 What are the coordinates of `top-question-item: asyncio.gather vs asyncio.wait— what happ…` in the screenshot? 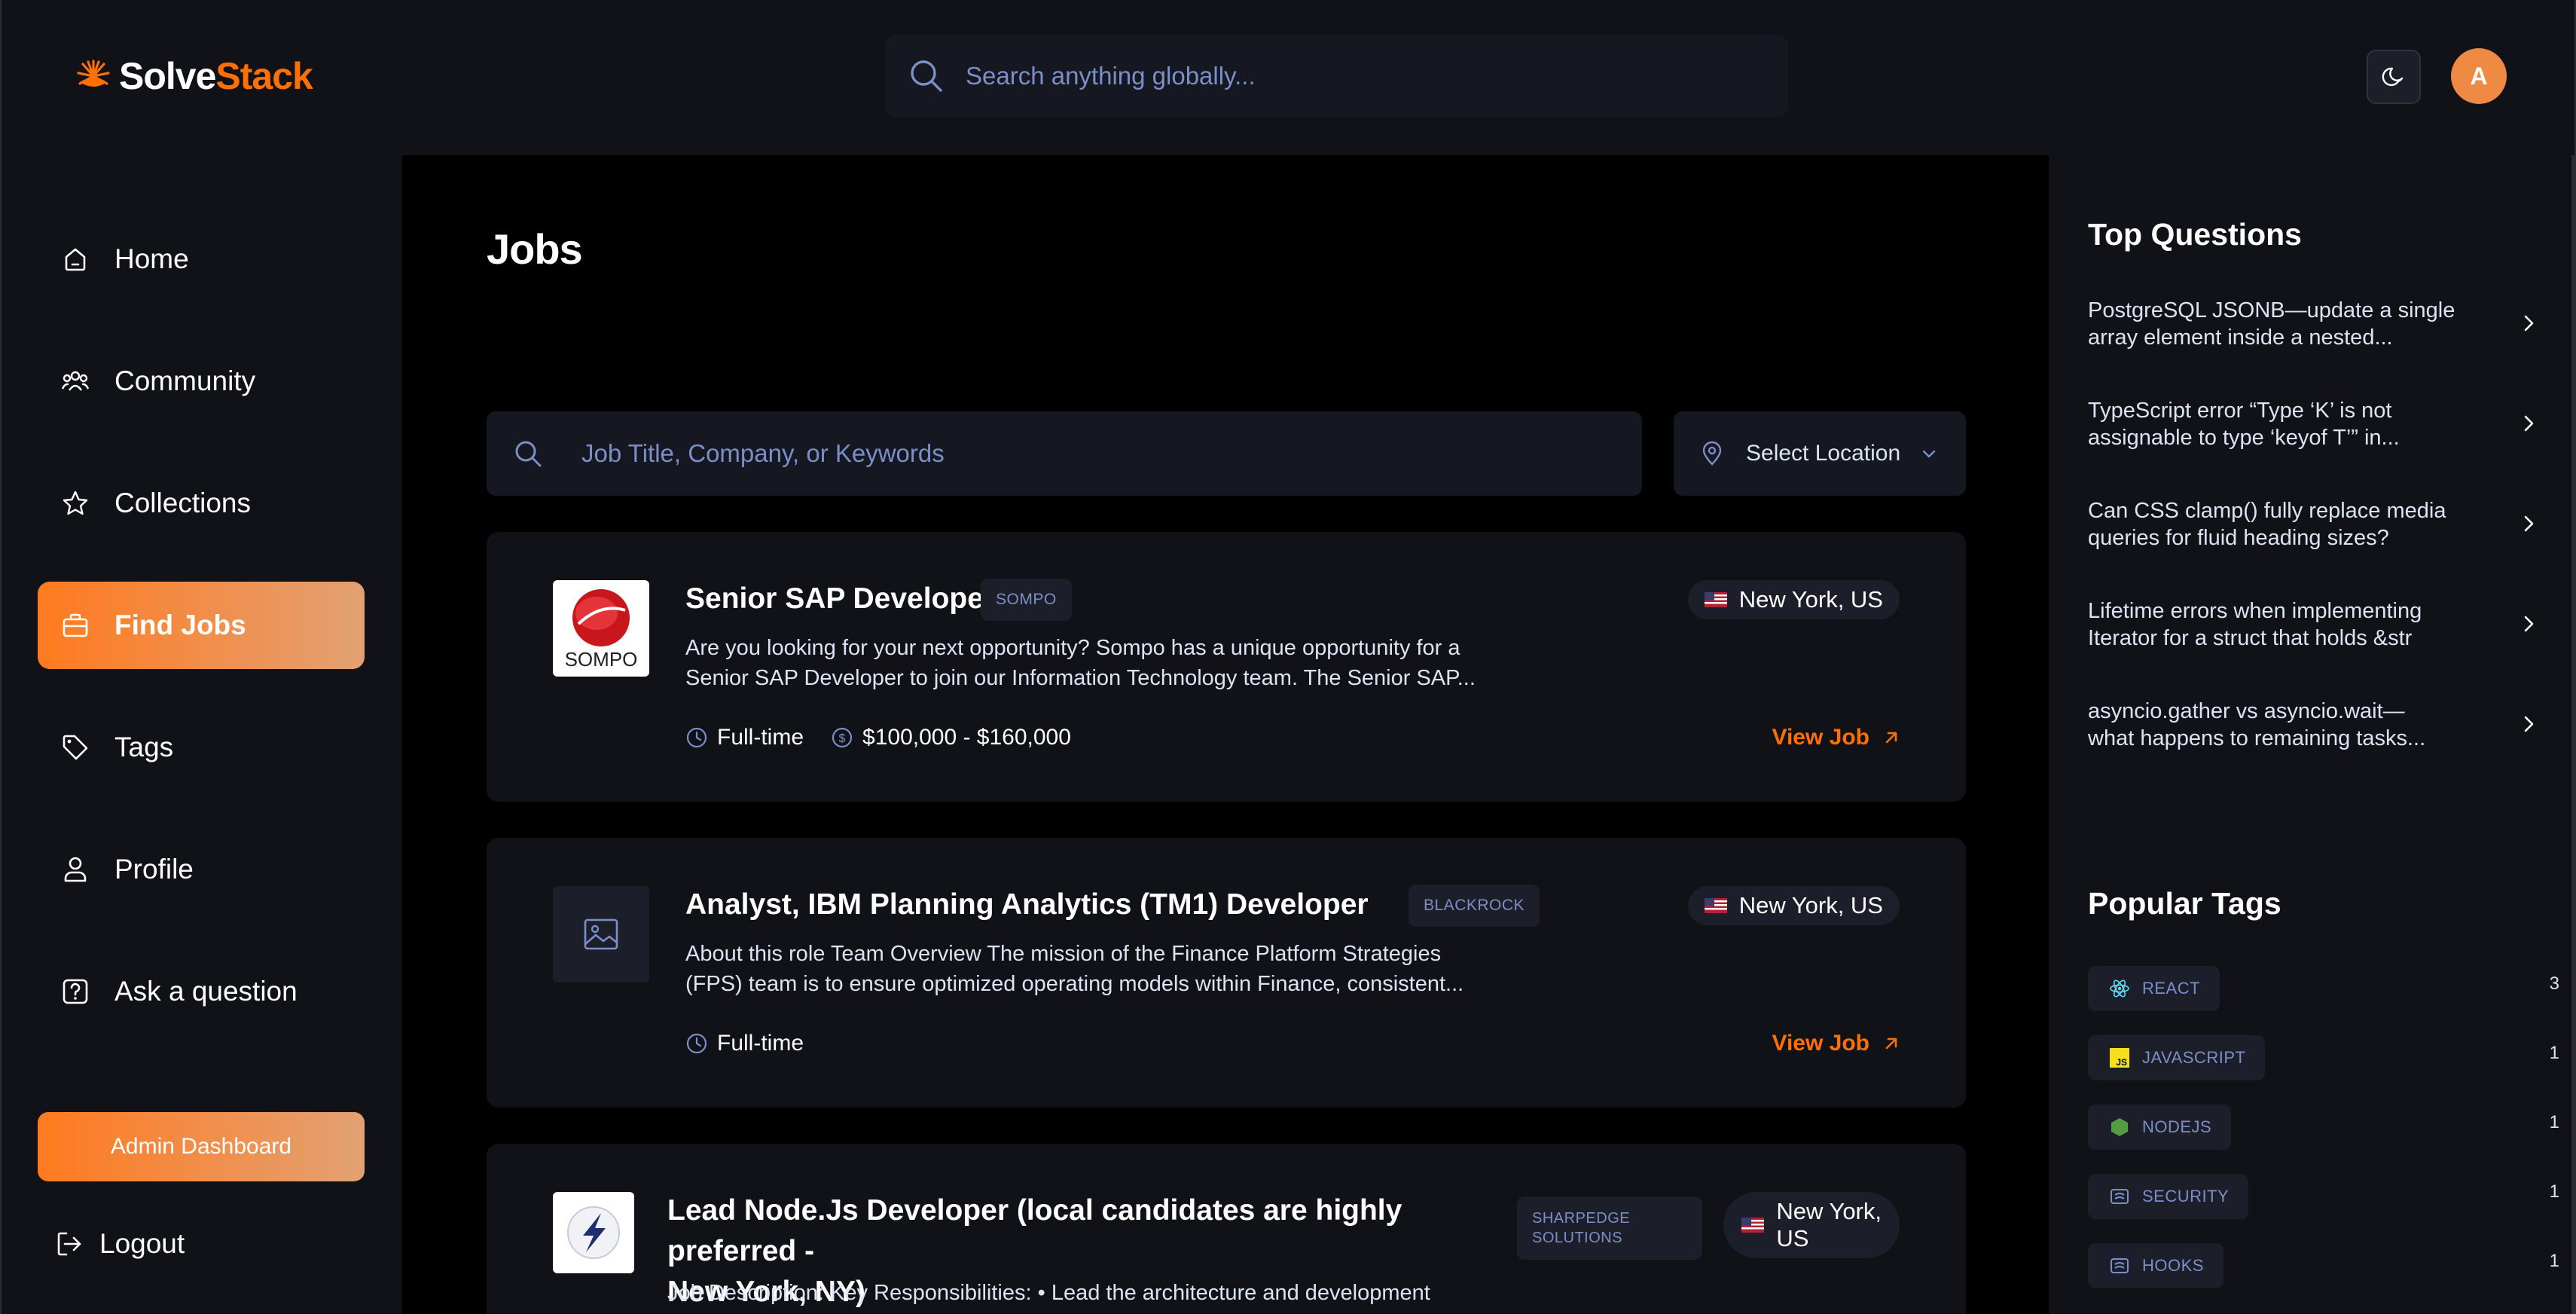 It's located at (2314, 724).